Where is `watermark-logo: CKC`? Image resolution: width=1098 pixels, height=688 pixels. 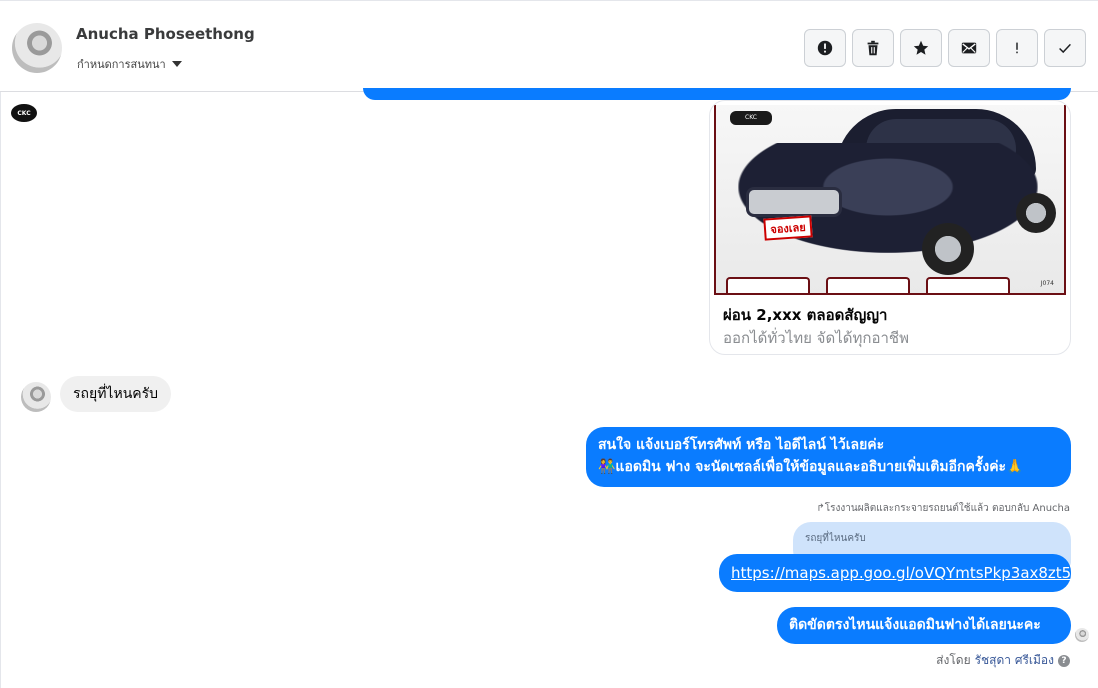
watermark-logo: CKC is located at coordinates (751, 118).